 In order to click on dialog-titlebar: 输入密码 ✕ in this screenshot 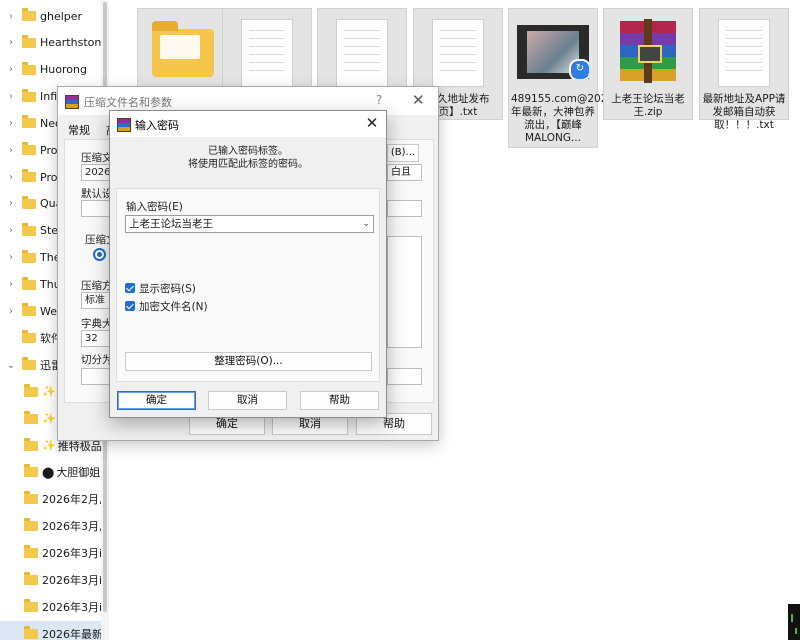, I will do `click(248, 124)`.